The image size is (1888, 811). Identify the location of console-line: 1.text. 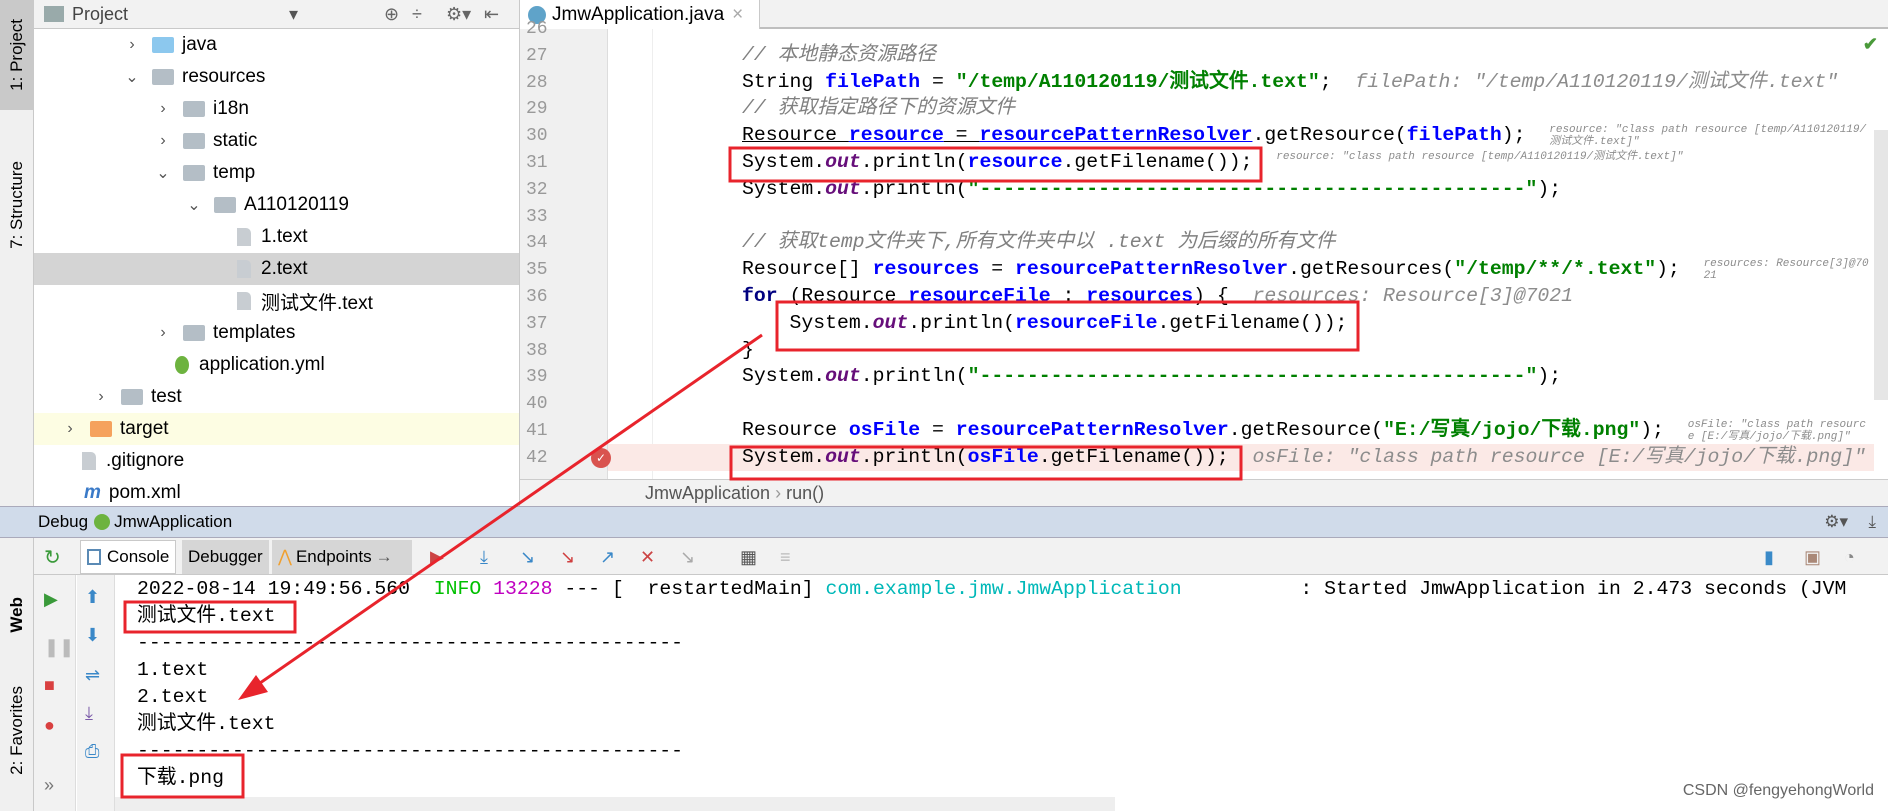
(173, 670).